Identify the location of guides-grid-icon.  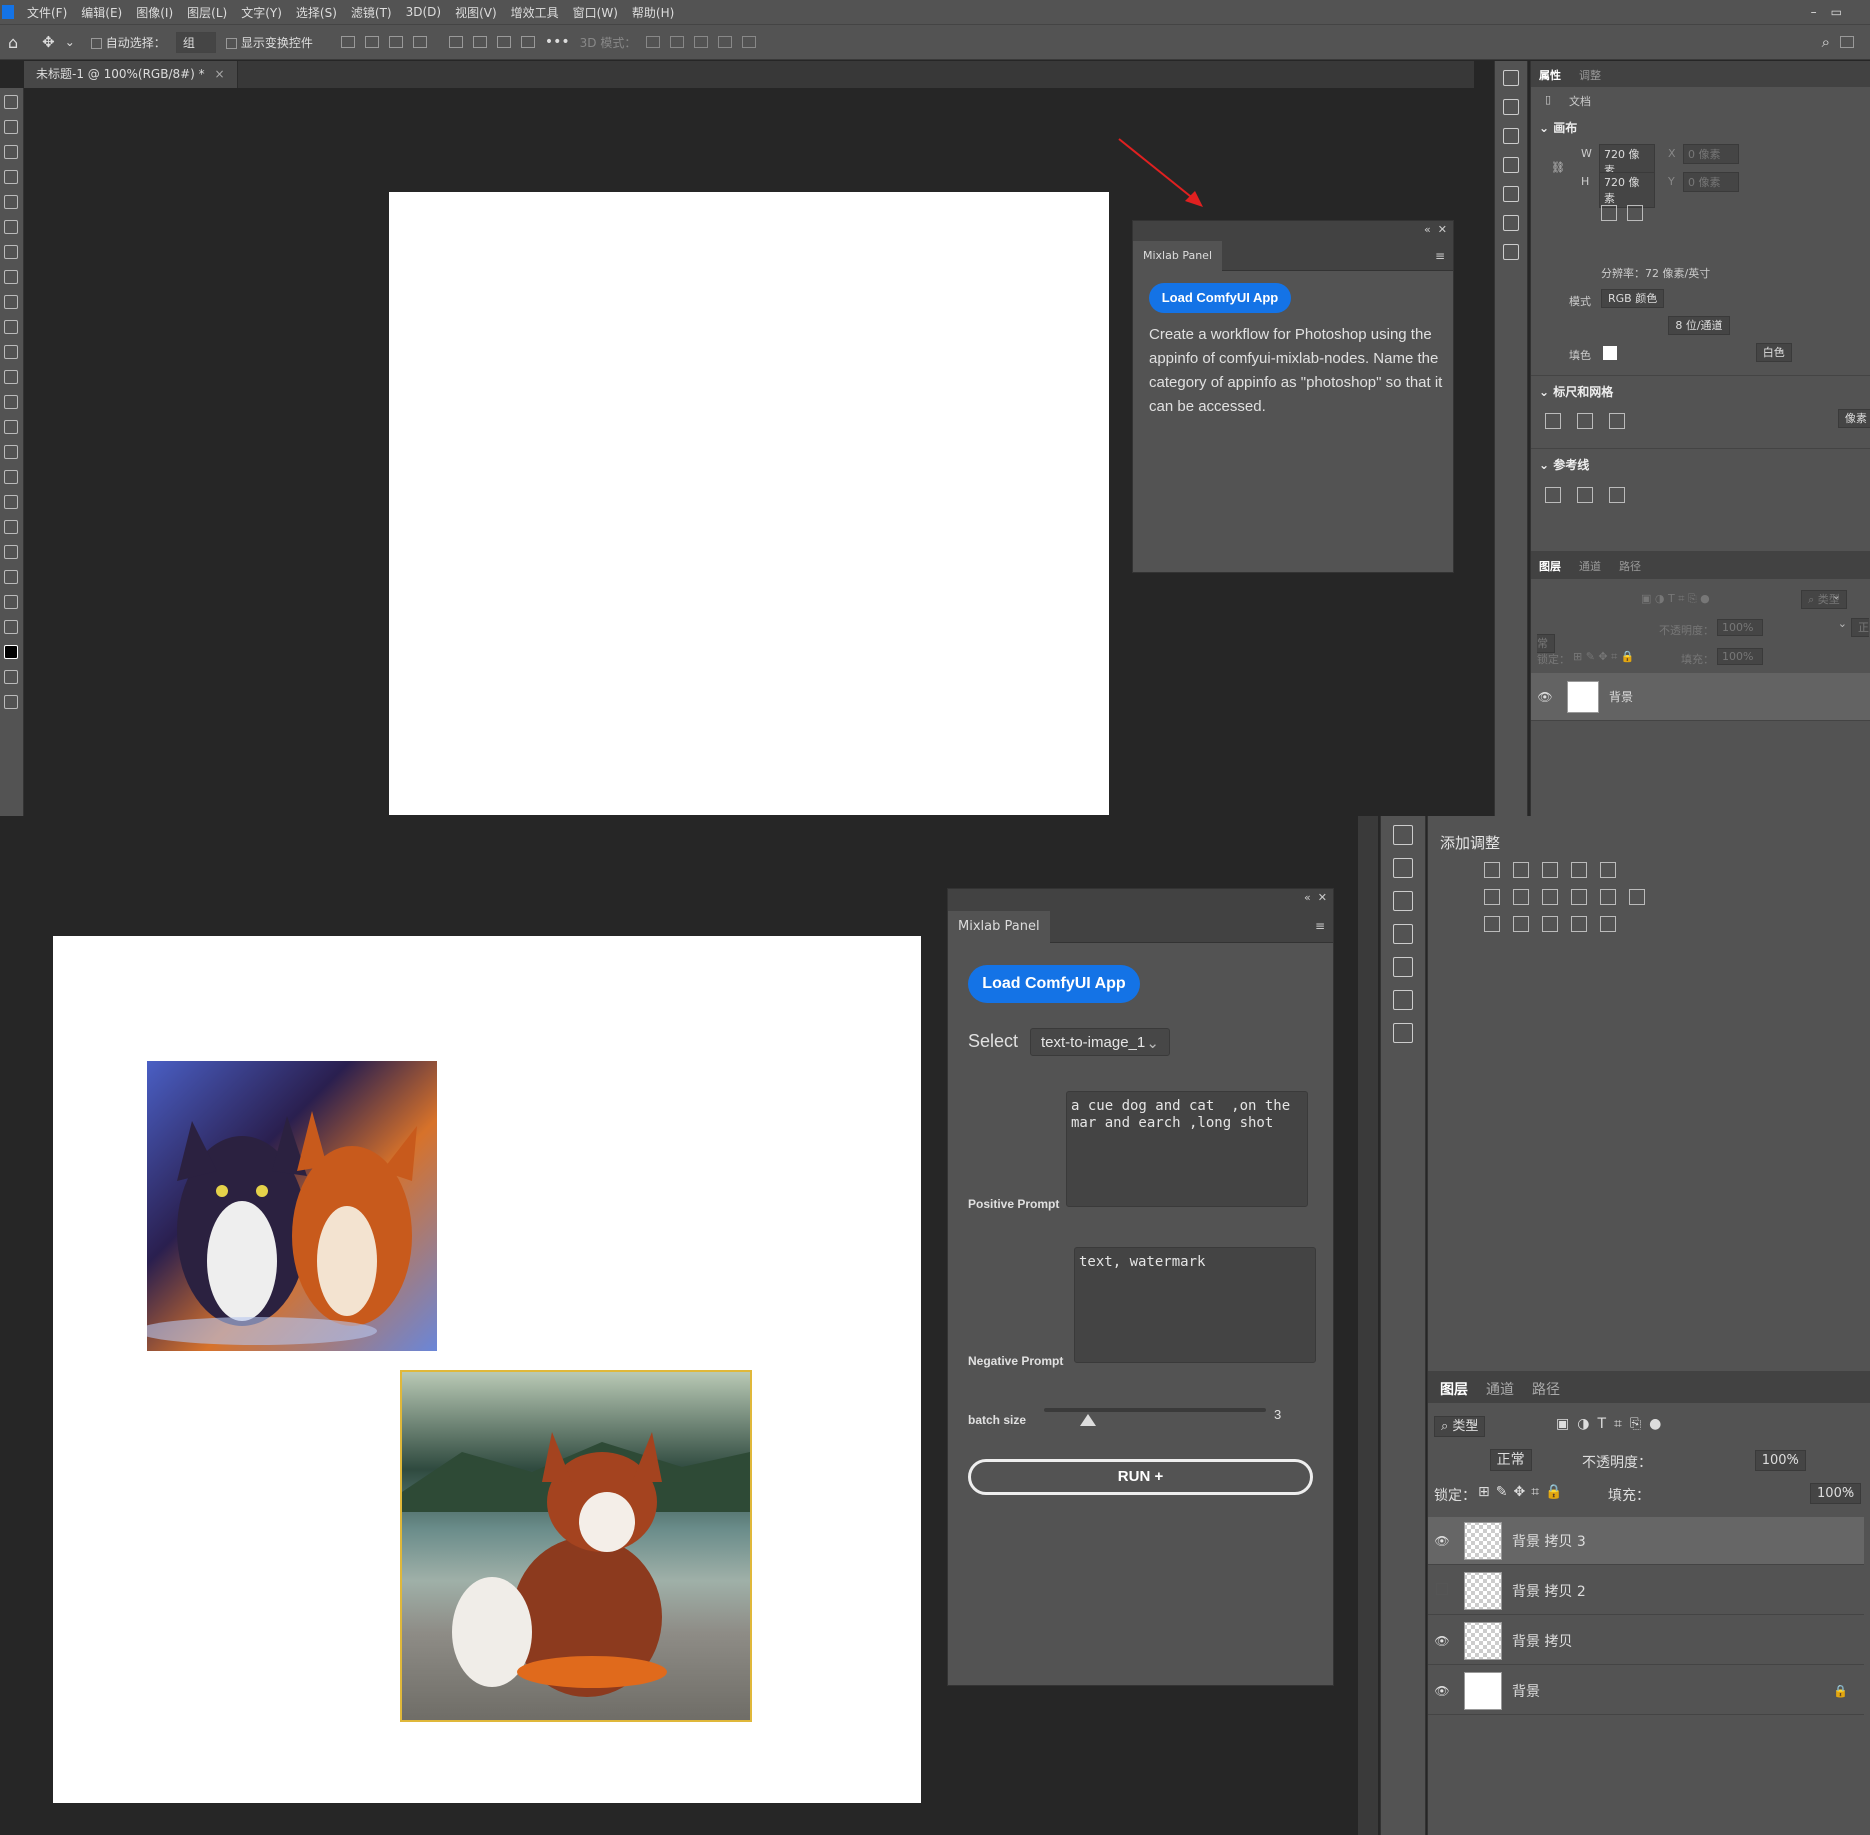
(1585, 495).